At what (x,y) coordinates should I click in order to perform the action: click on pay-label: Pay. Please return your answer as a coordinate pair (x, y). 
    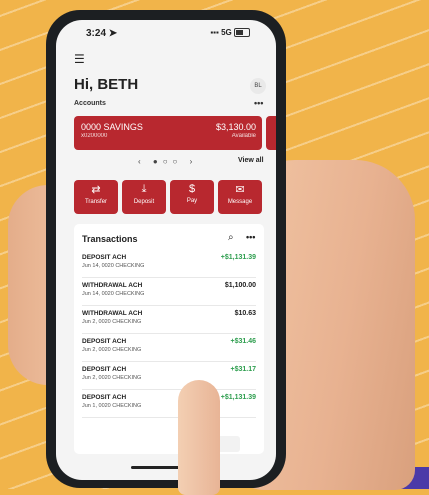
    Looking at the image, I should click on (192, 201).